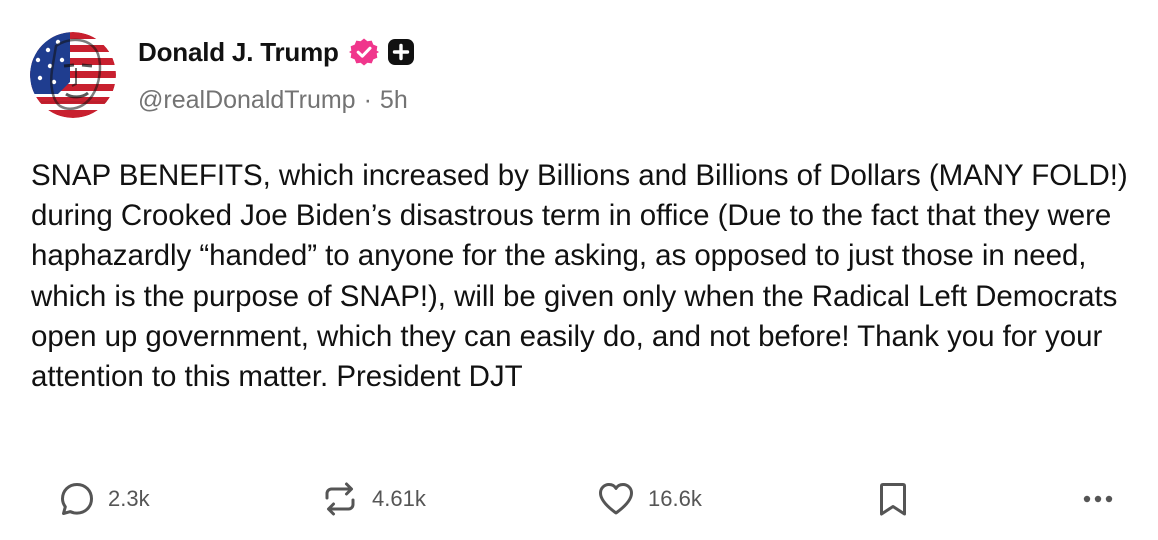 This screenshot has width=1158, height=540. Describe the element at coordinates (340, 499) in the screenshot. I see `repost-icon` at that location.